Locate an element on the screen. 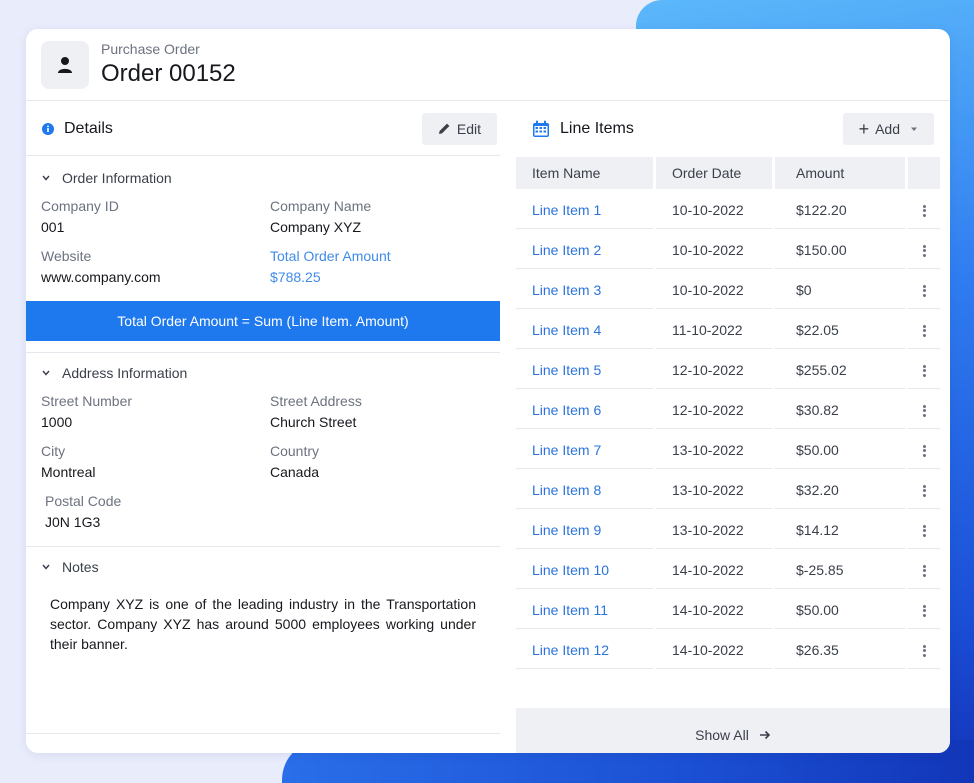  table-row: Line Item 7 13-10-2022 $50.00 is located at coordinates (728, 450).